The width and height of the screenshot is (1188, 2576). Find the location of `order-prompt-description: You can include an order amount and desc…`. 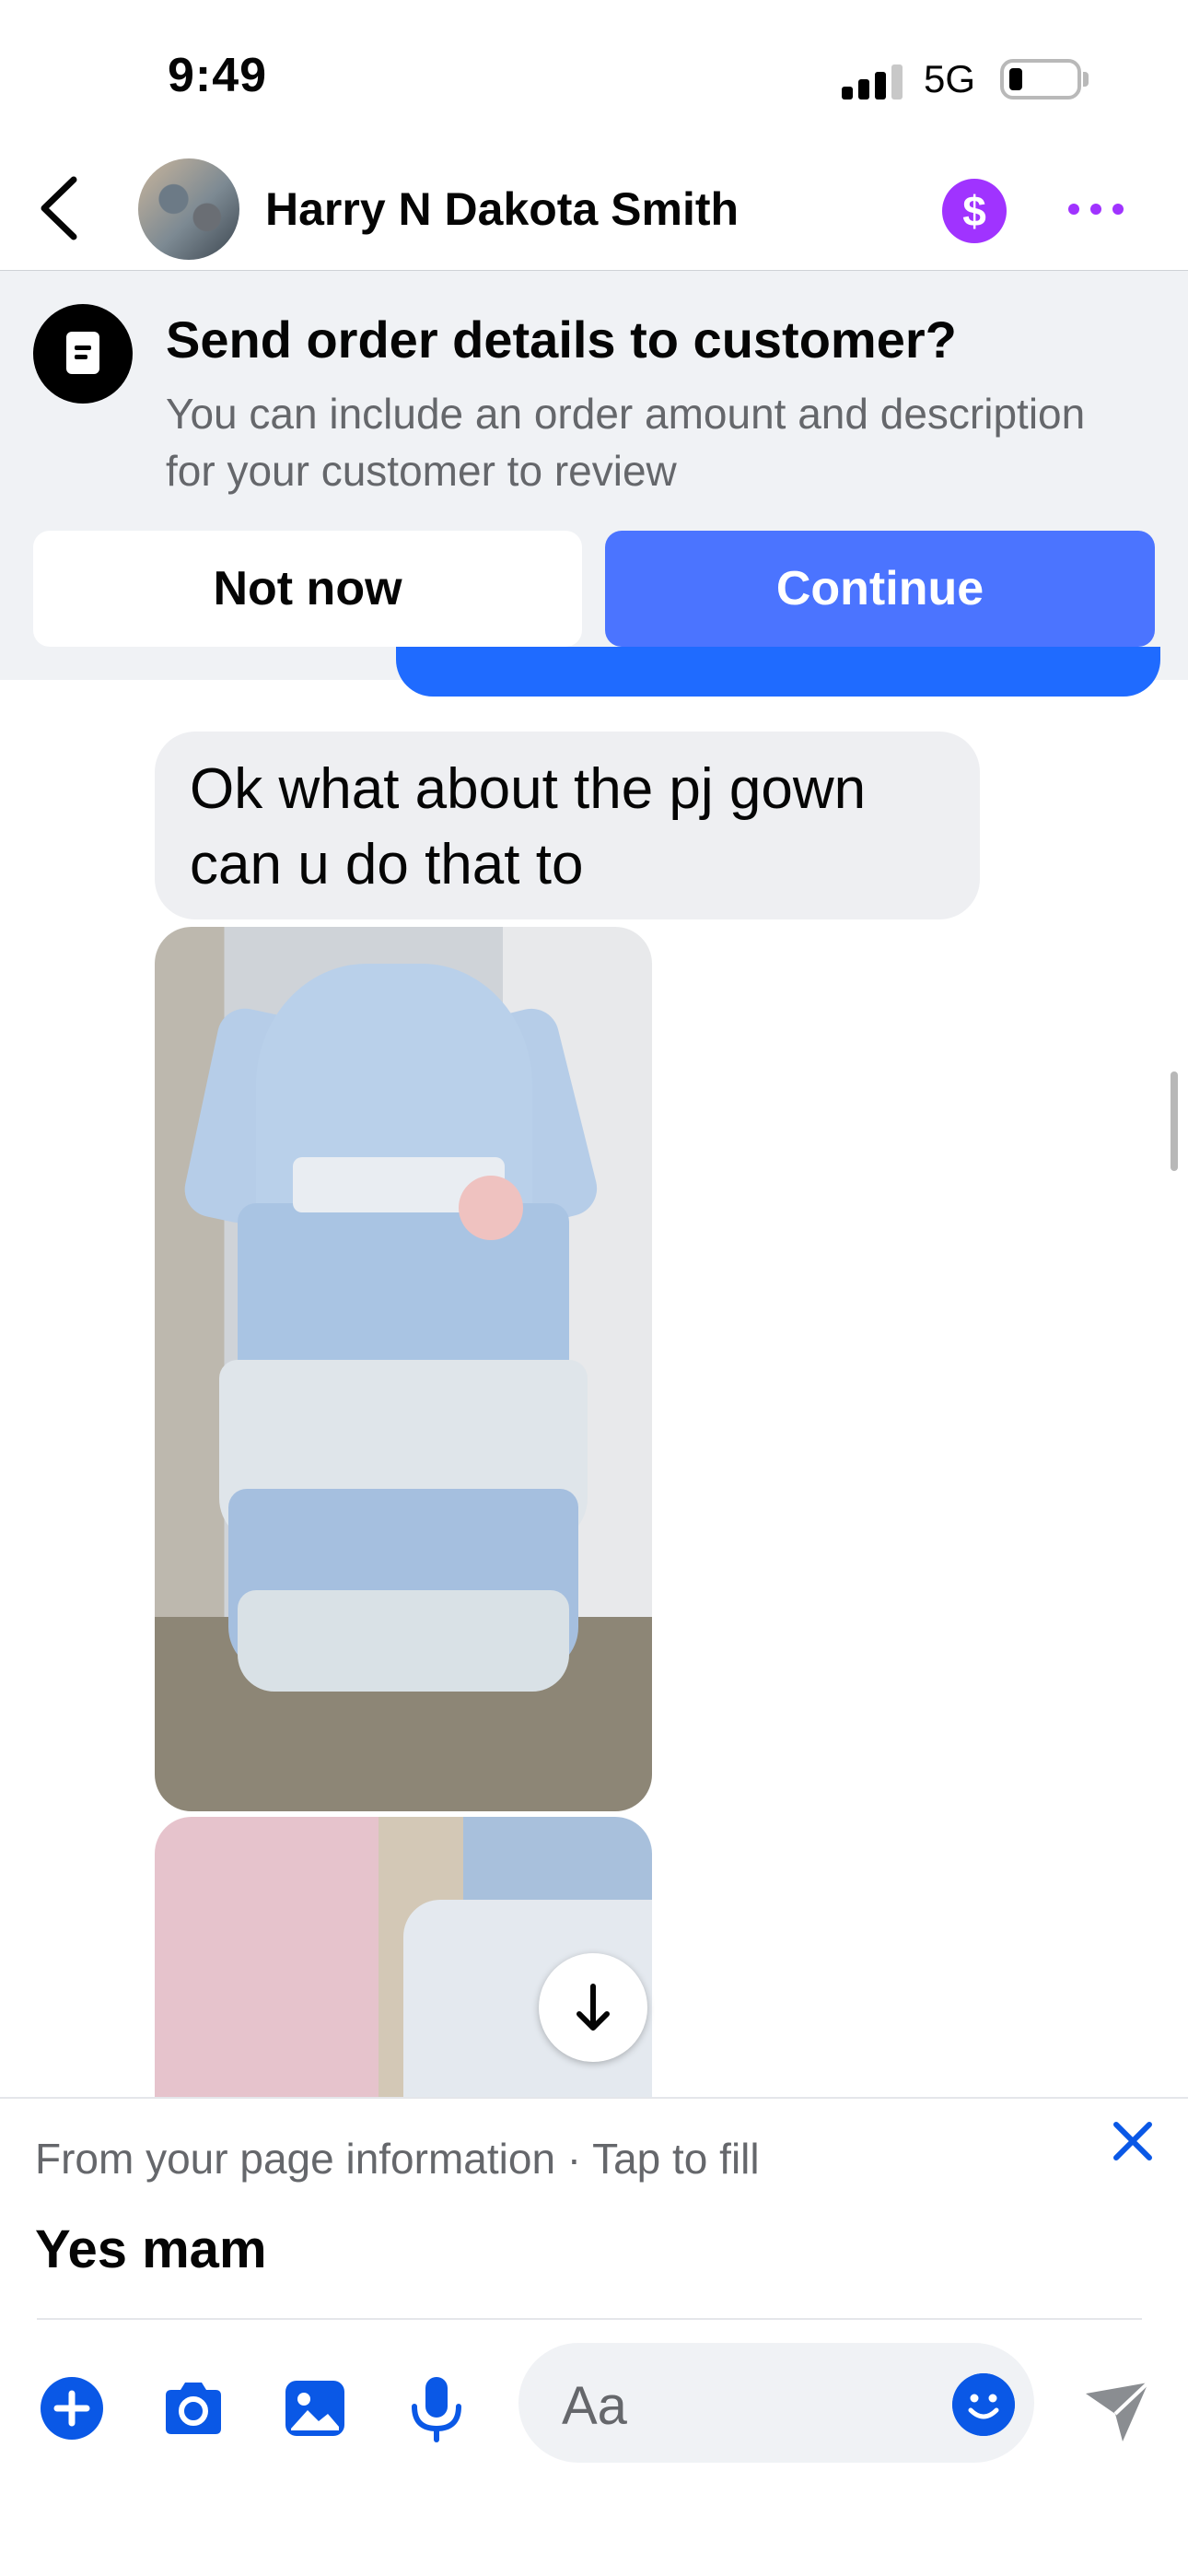

order-prompt-description: You can include an order amount and desc… is located at coordinates (626, 442).